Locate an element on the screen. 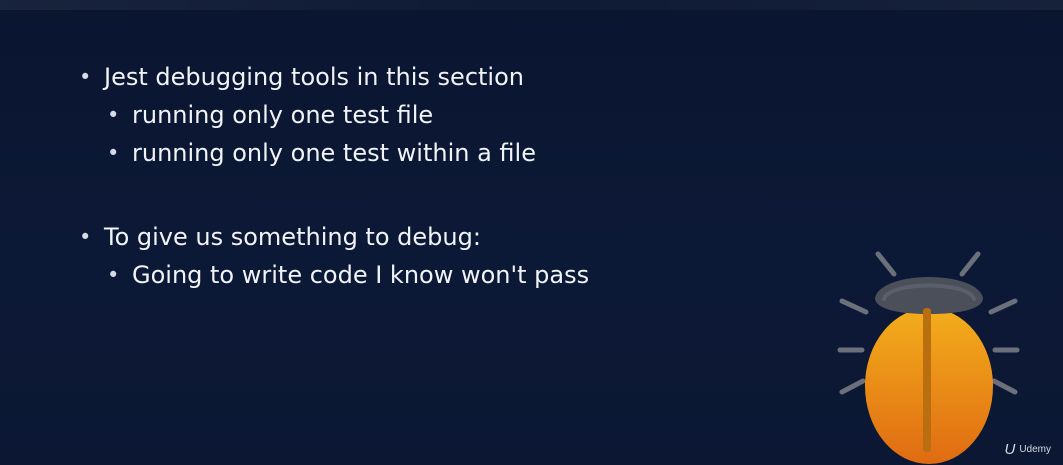  bullet-item-jest-debugging-tools: Jest debugging tools in this section is located at coordinates (439, 77).